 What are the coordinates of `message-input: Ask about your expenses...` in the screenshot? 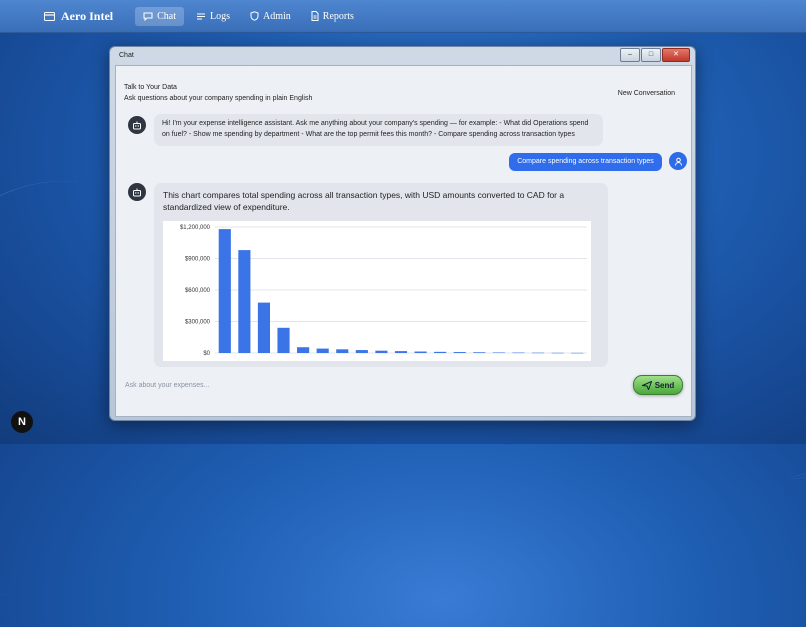 It's located at (167, 385).